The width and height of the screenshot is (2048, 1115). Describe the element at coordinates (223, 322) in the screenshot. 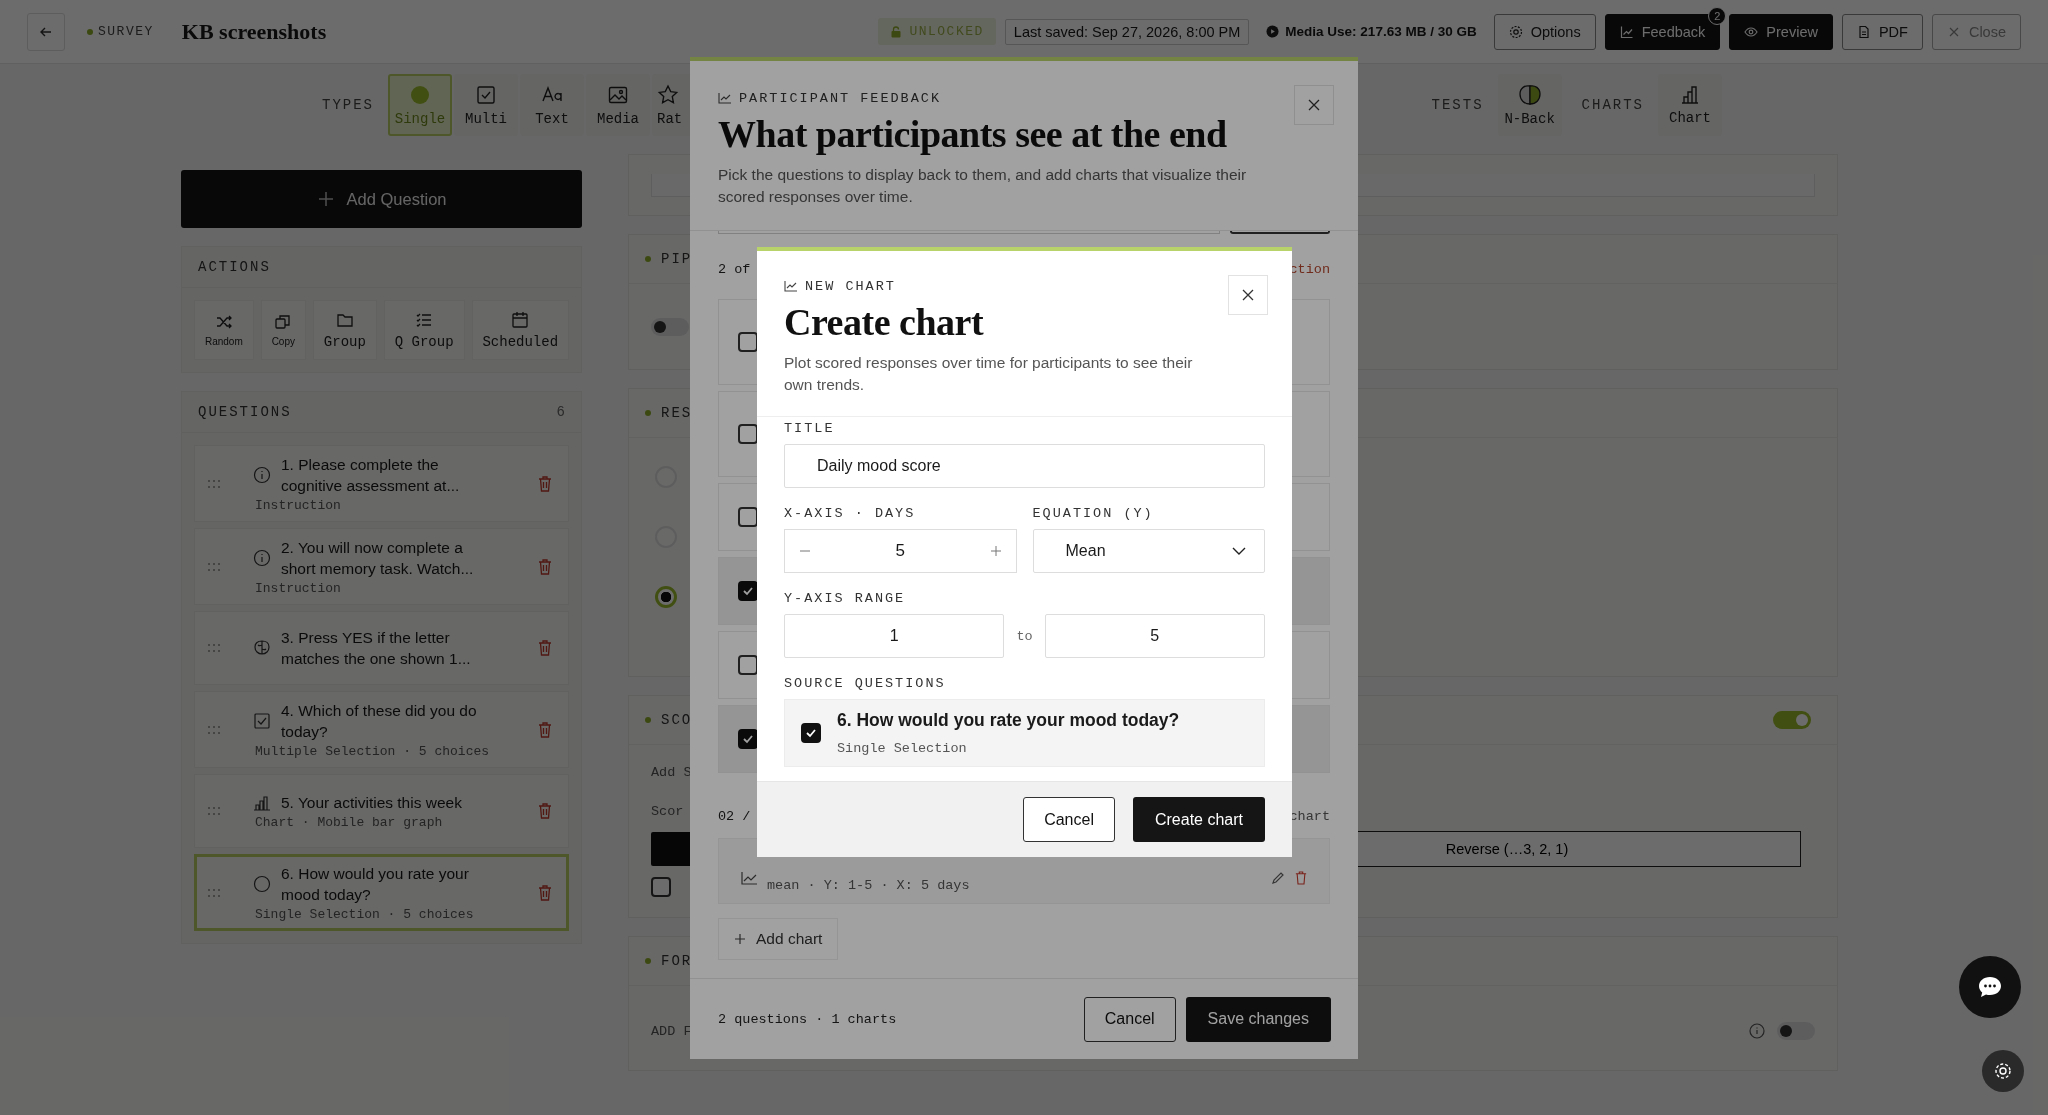

I see `shuffle-icon` at that location.